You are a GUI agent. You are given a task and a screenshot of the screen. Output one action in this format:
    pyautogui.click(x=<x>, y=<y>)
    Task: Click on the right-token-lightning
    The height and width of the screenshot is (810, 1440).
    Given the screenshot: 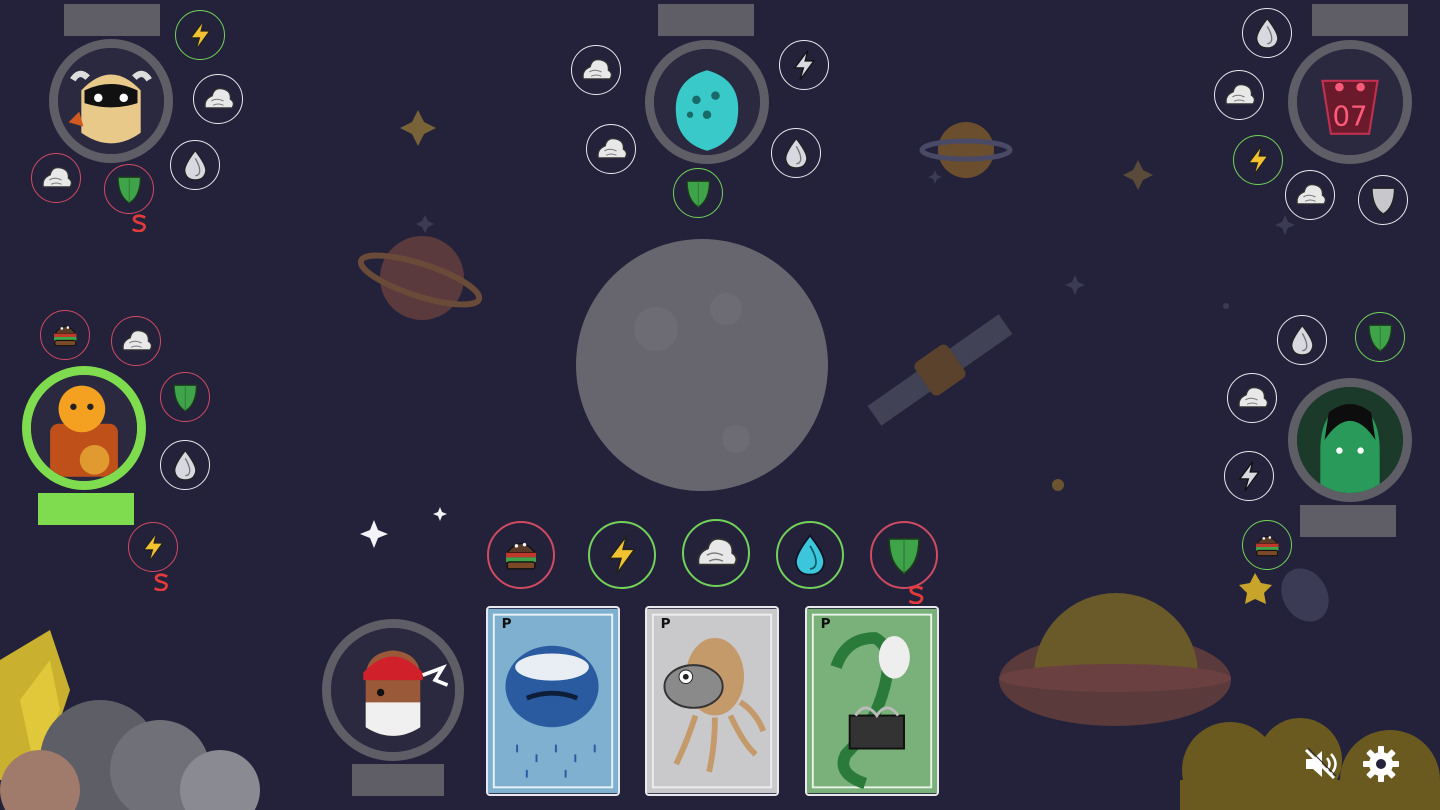 What is the action you would take?
    pyautogui.click(x=1249, y=476)
    